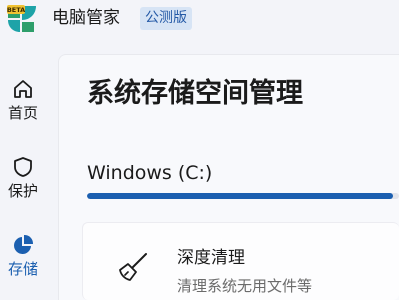 The width and height of the screenshot is (399, 300). What do you see at coordinates (195, 93) in the screenshot?
I see `page-title: 系统存储空间管理` at bounding box center [195, 93].